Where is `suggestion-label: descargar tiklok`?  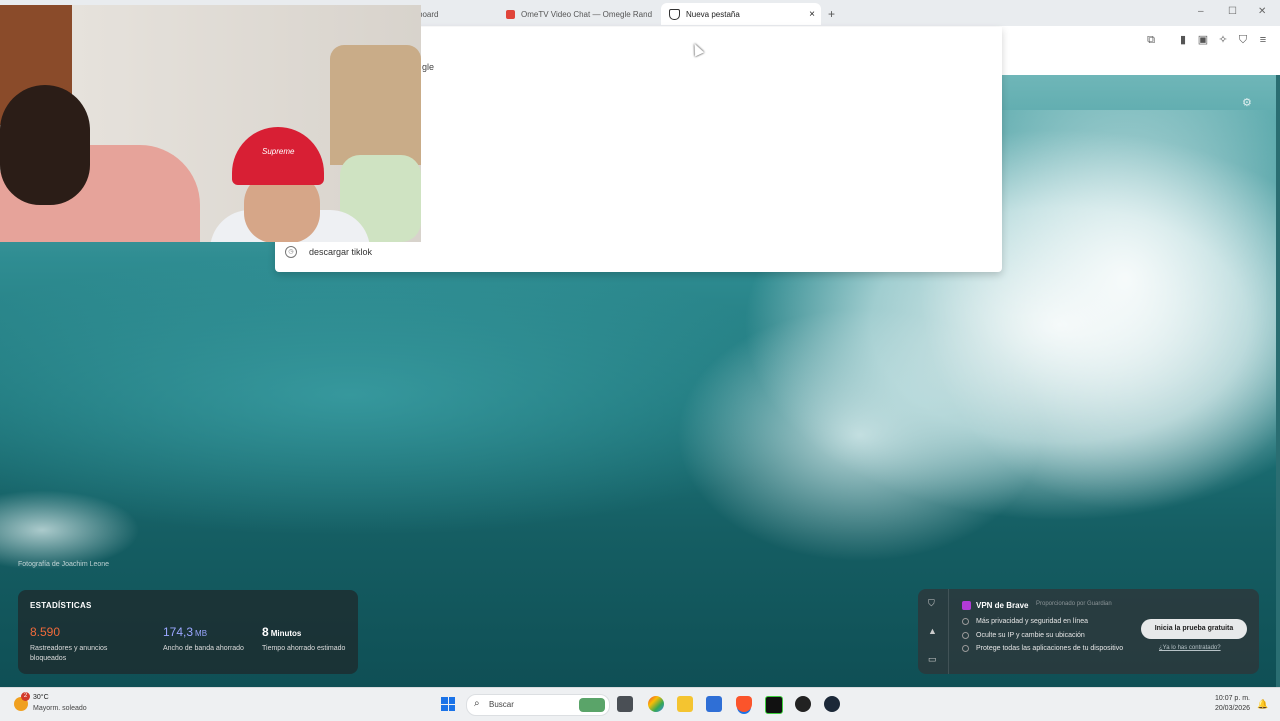 suggestion-label: descargar tiklok is located at coordinates (341, 252).